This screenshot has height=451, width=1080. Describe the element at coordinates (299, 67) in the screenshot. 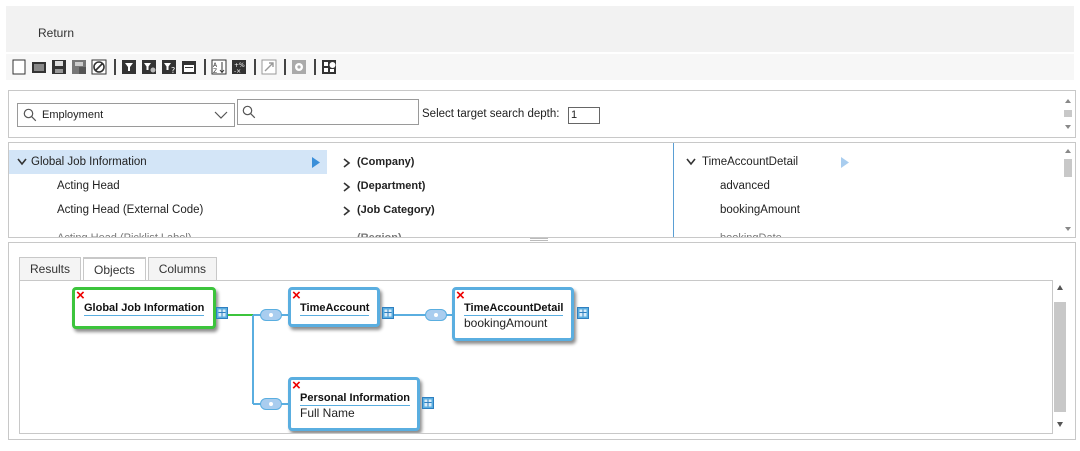

I see `settings-icon` at that location.